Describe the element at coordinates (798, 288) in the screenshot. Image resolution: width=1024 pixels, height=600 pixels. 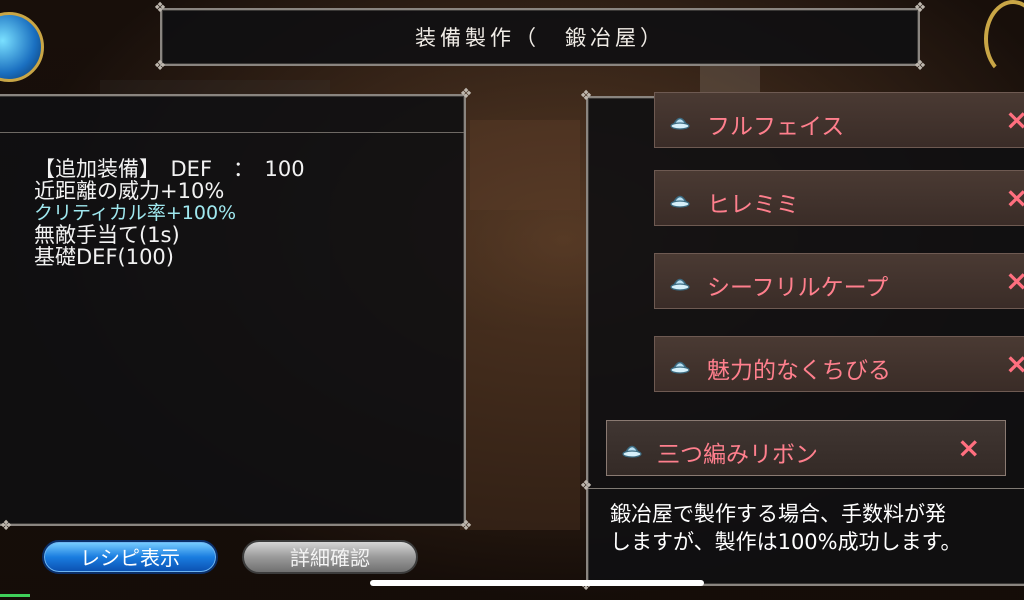
I see `recipe-item-label: シーフリルケープ` at that location.